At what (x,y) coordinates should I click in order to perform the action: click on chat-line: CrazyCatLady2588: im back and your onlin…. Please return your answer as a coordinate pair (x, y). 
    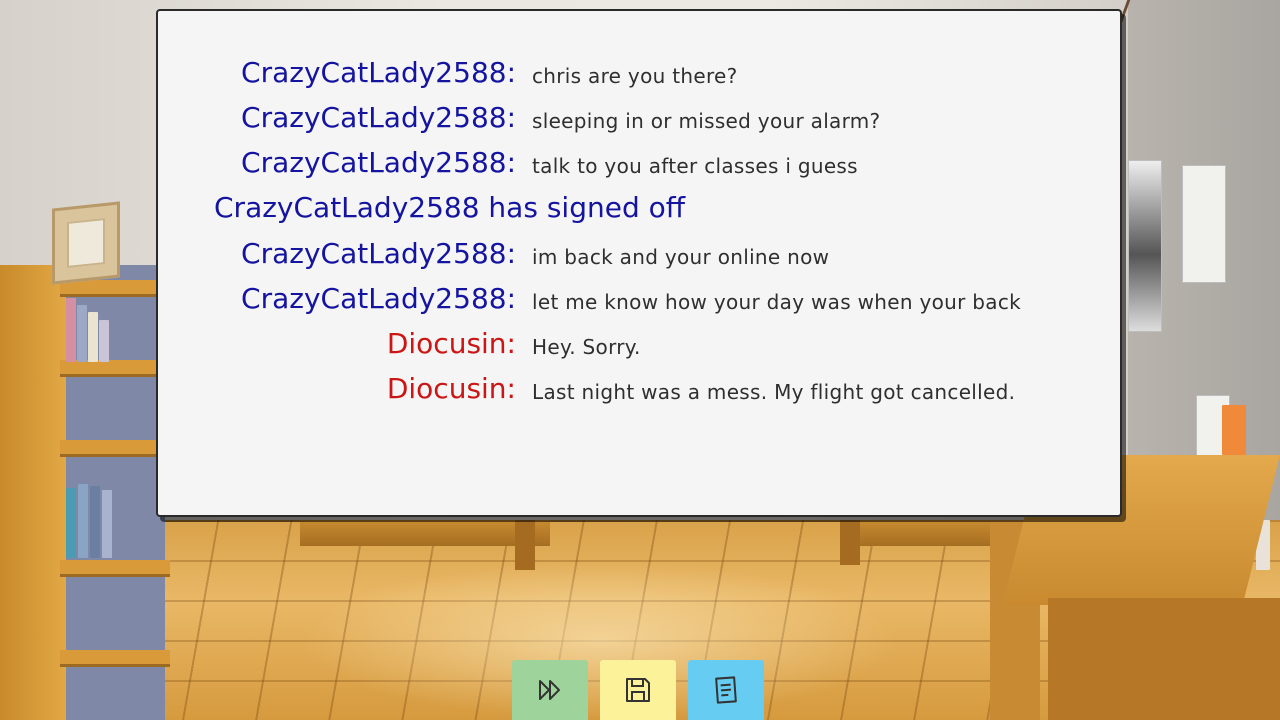
    Looking at the image, I should click on (641, 259).